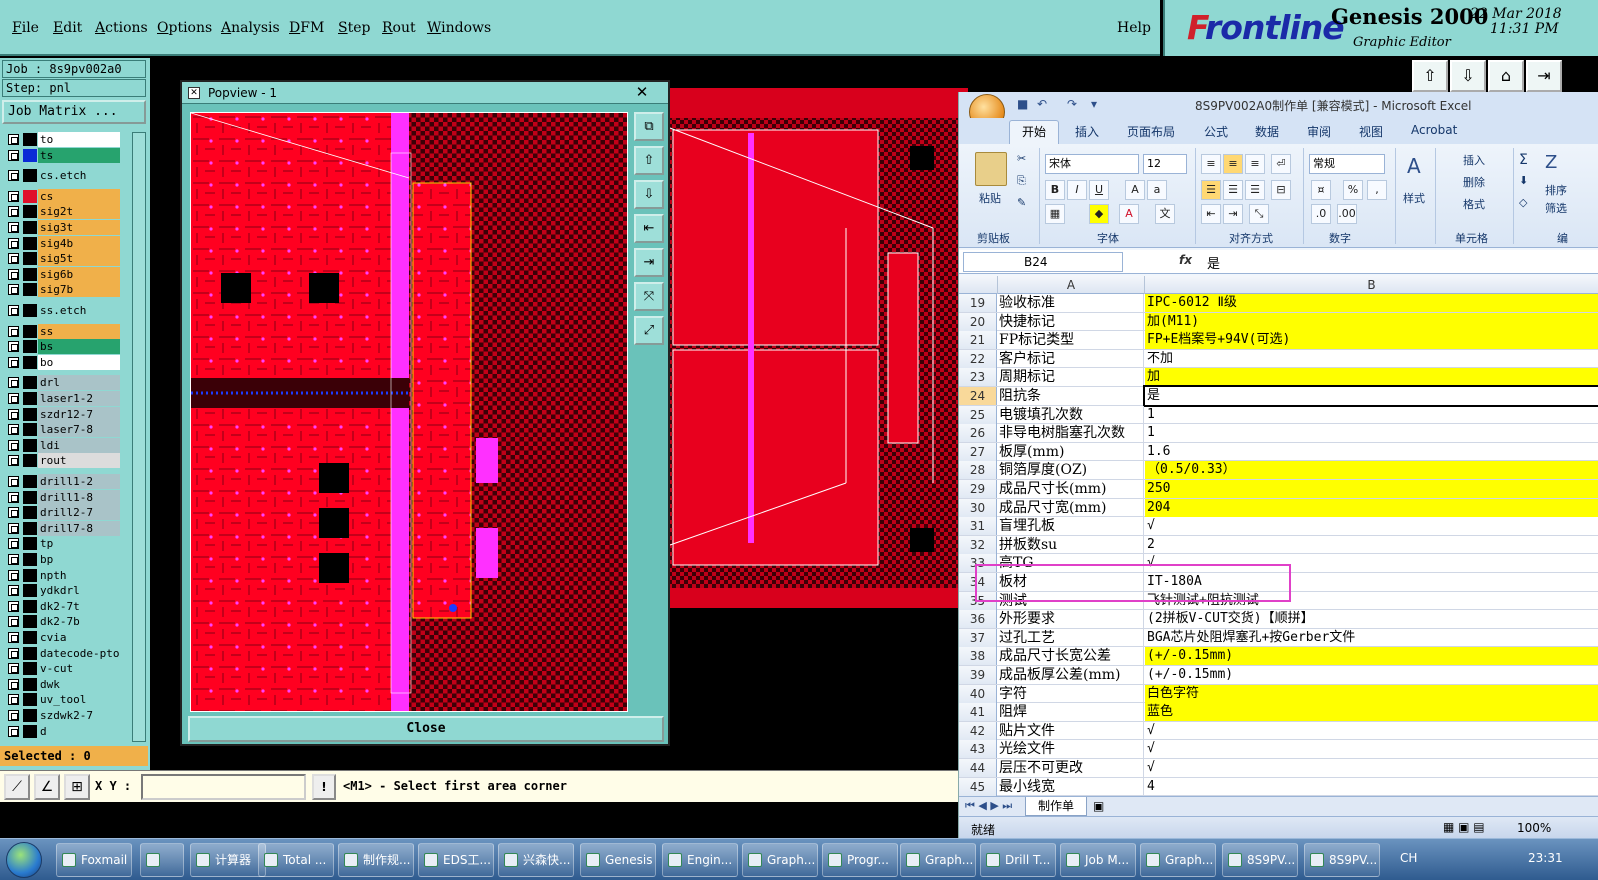 The image size is (1598, 880). What do you see at coordinates (79, 528) in the screenshot?
I see `layer-name: drill7-8` at bounding box center [79, 528].